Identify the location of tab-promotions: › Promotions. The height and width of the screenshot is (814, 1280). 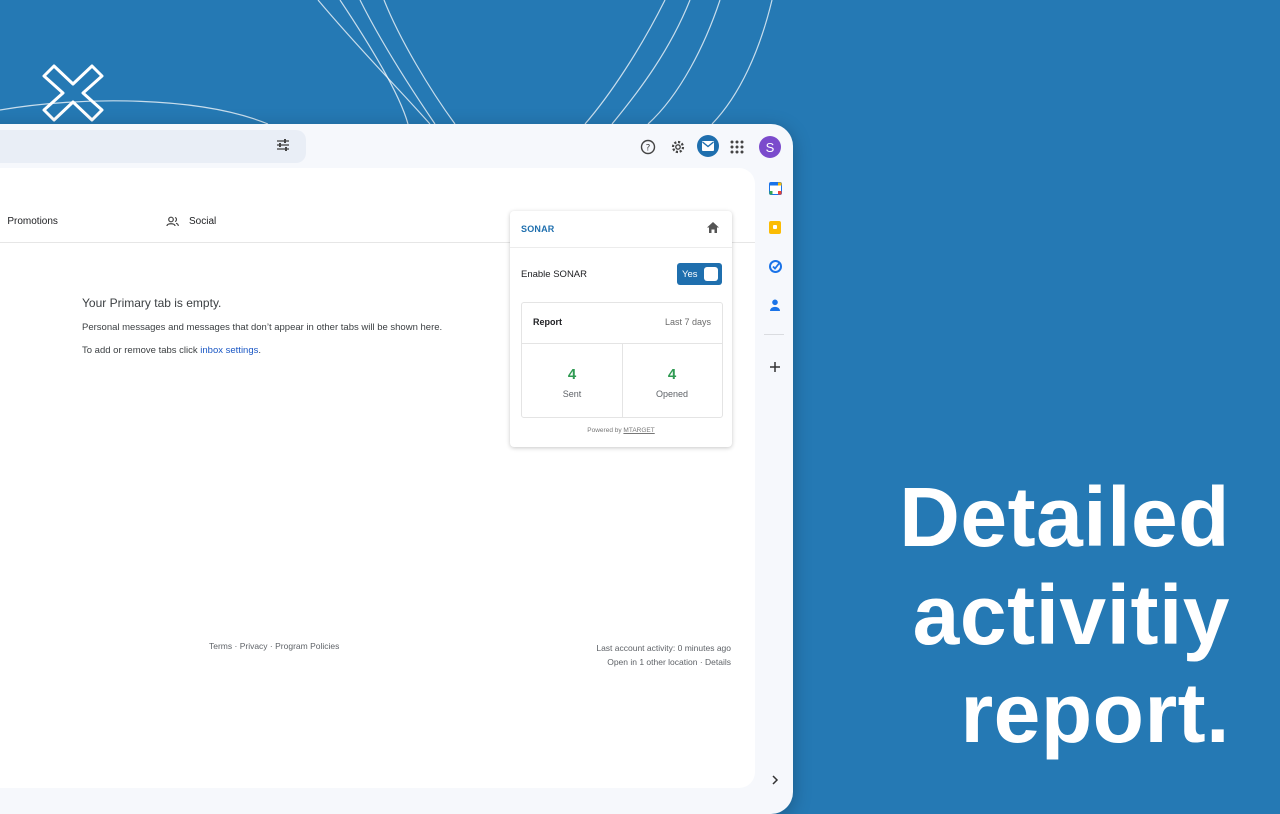
(29, 221).